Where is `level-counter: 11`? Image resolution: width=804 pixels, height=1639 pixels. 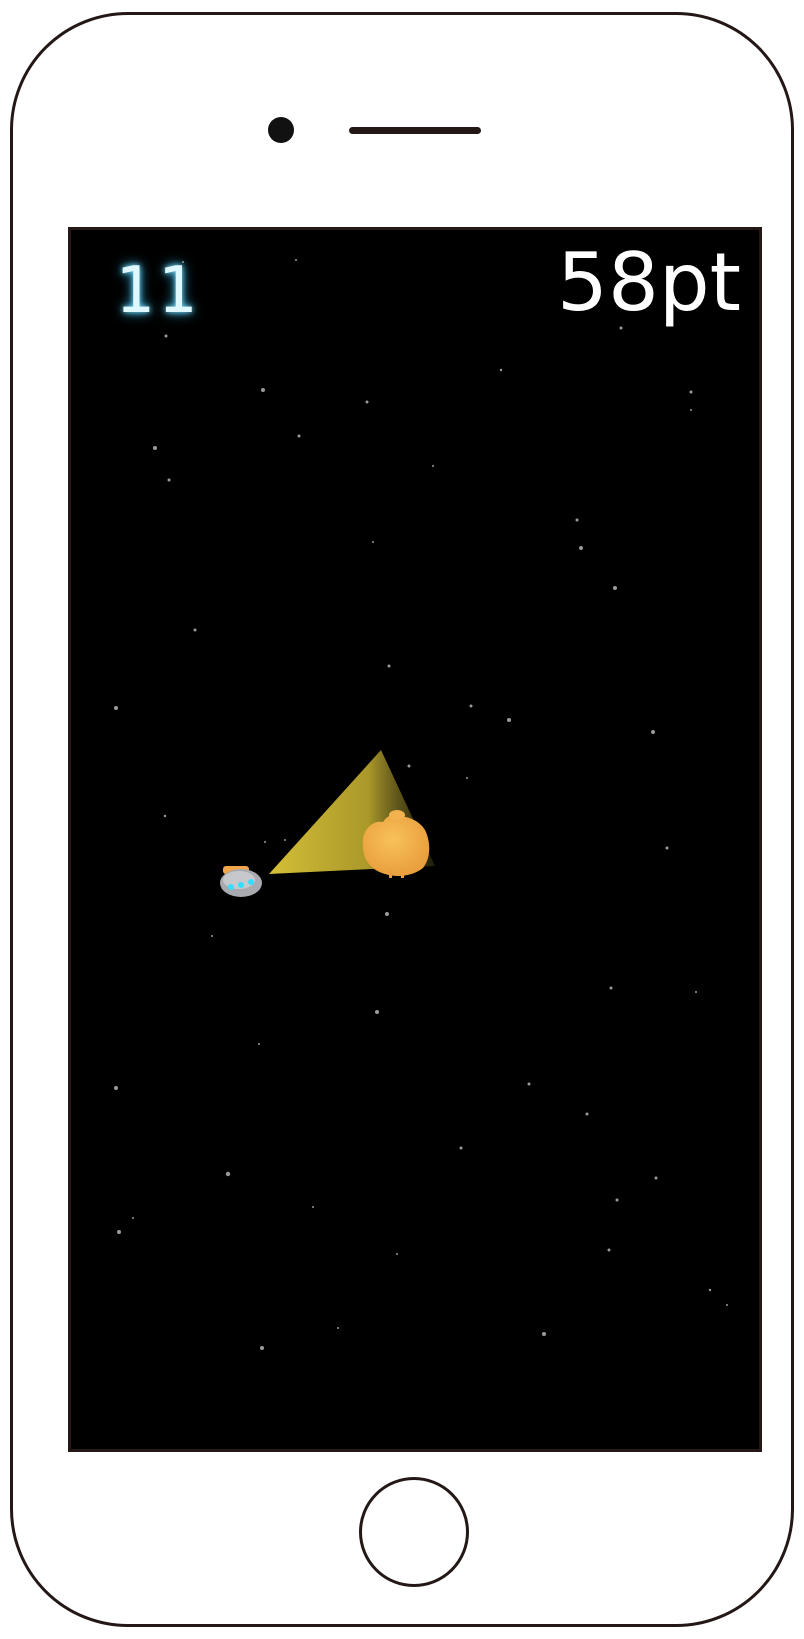
level-counter: 11 is located at coordinates (158, 291).